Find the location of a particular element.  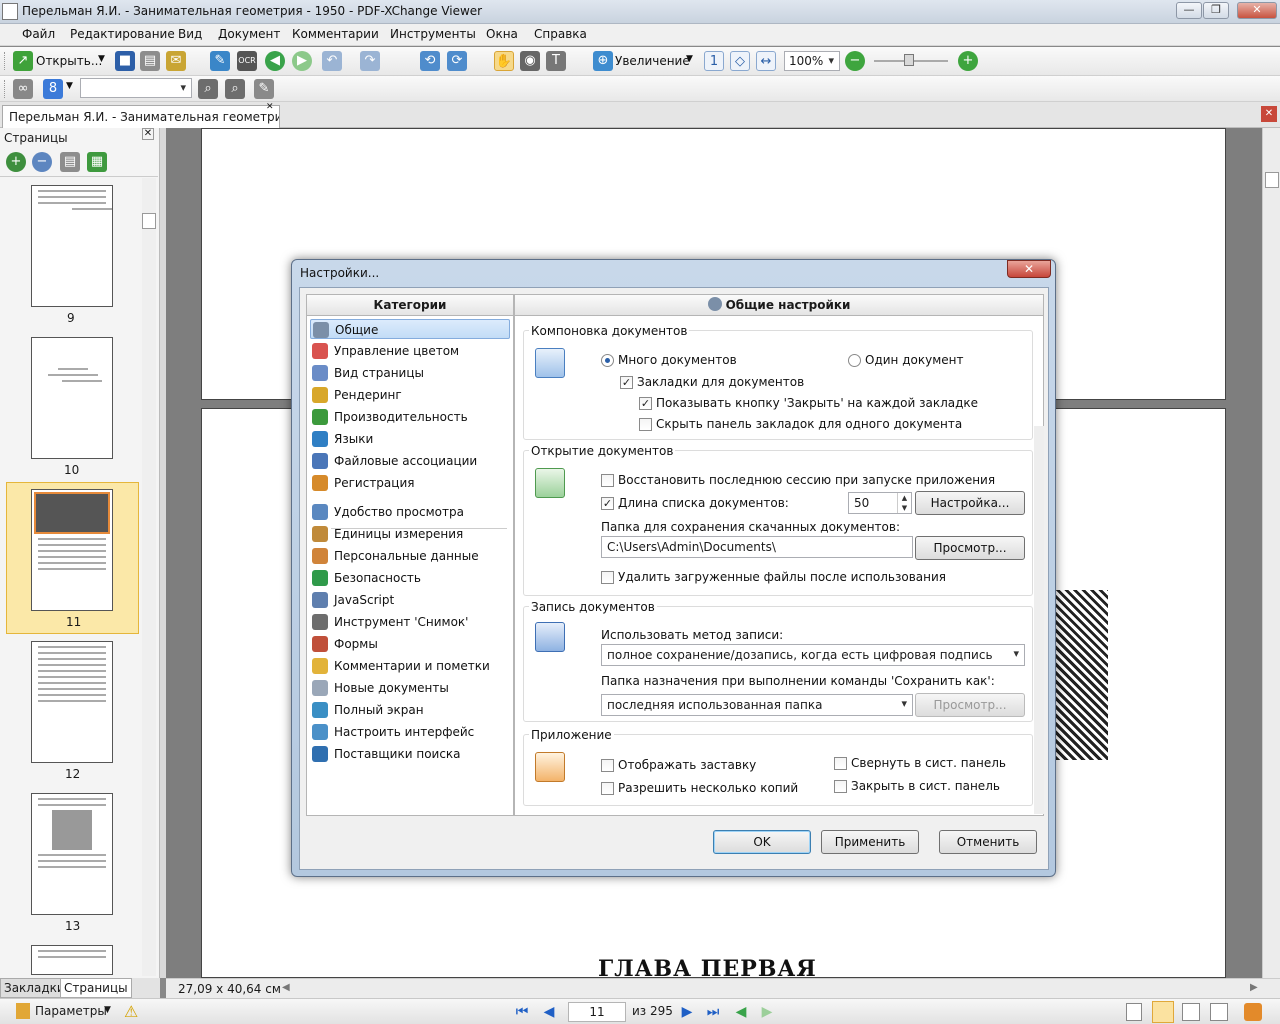

menu-help: Справка is located at coordinates (560, 34).